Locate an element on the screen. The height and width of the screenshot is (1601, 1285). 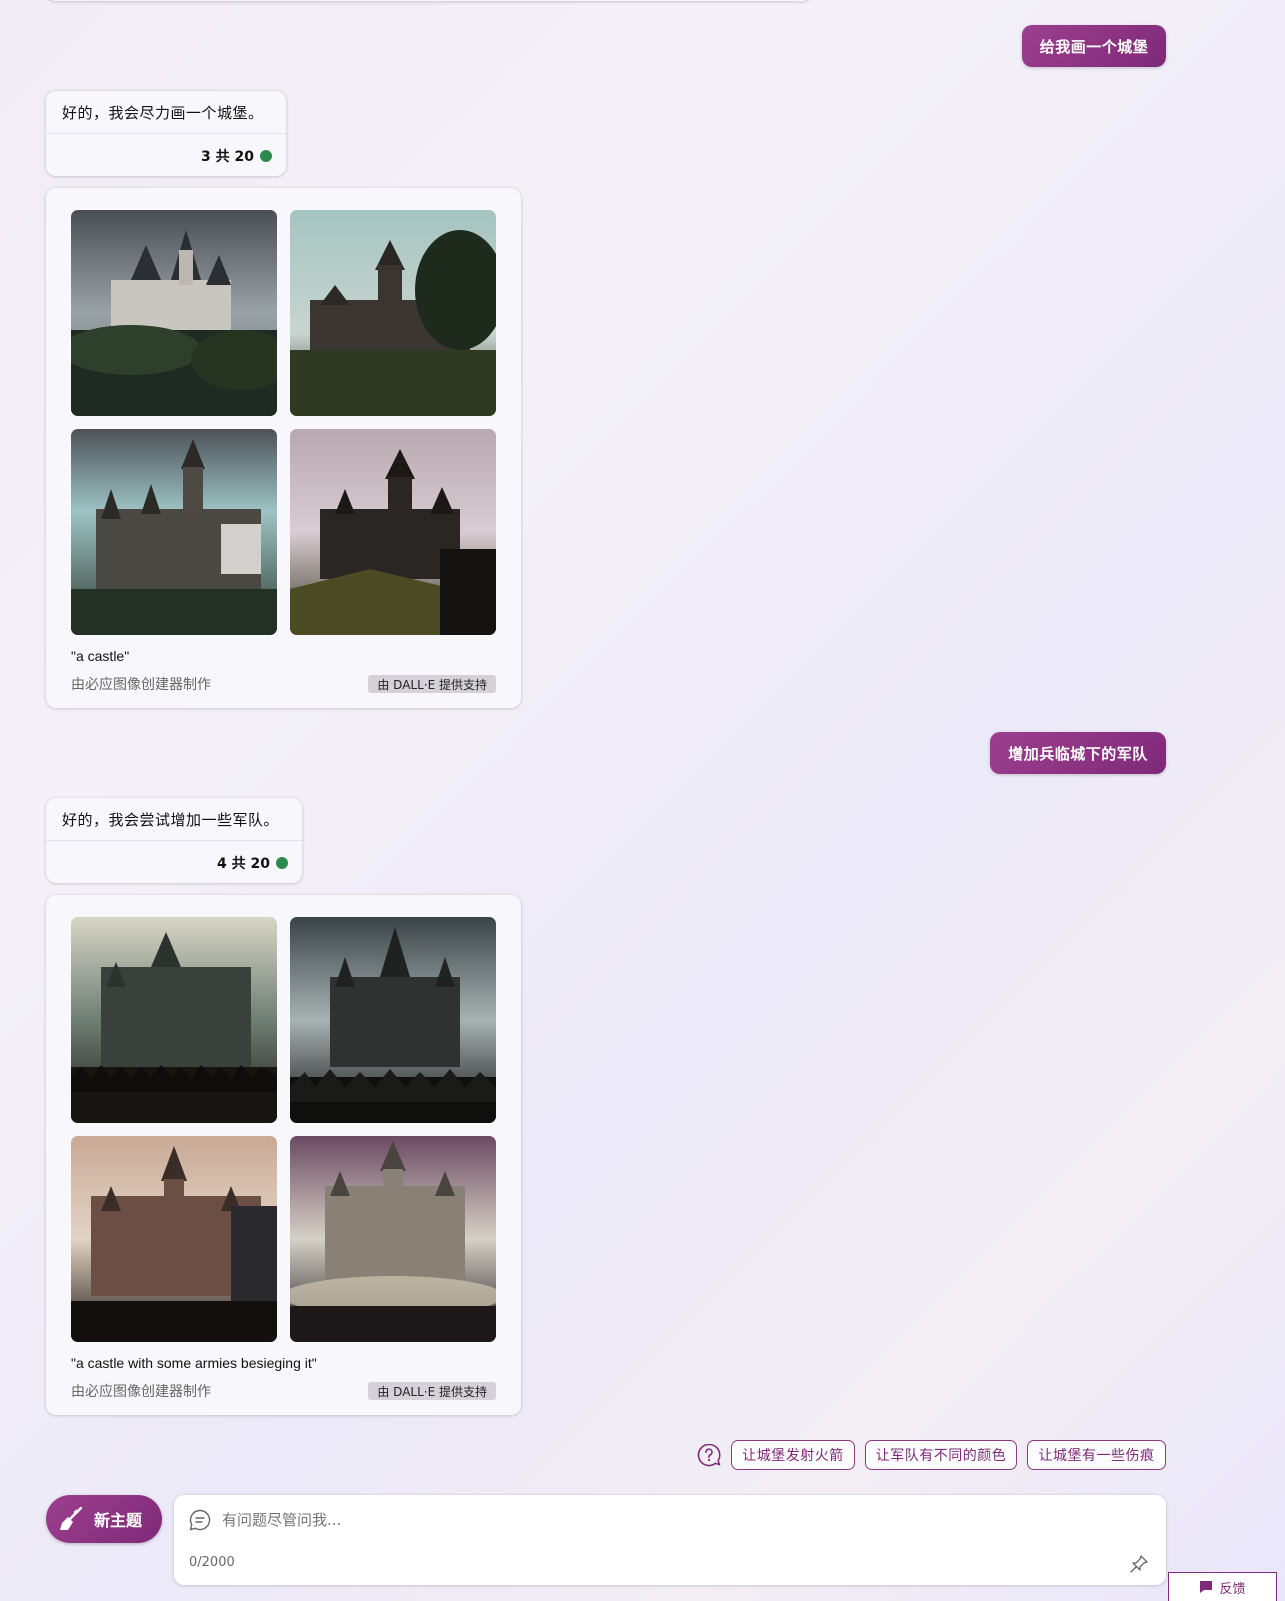
chat-input-box: 0/2000 is located at coordinates (670, 1540).